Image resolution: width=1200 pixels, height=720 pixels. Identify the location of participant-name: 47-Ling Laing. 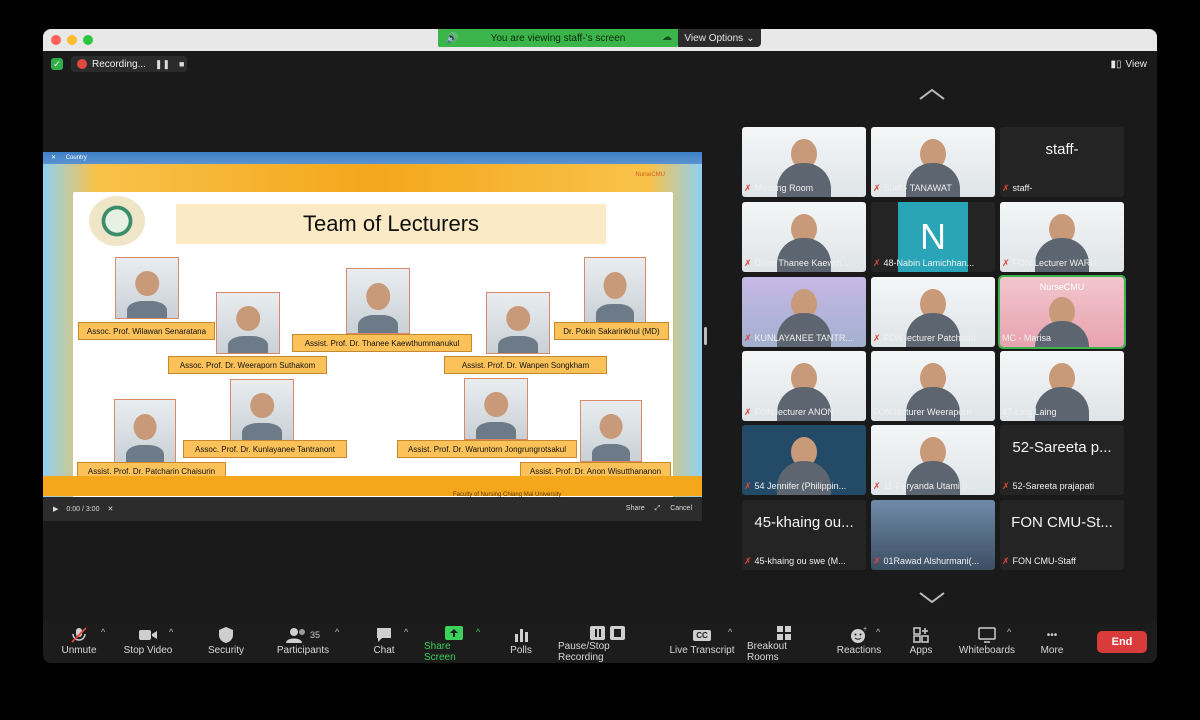
(1029, 412).